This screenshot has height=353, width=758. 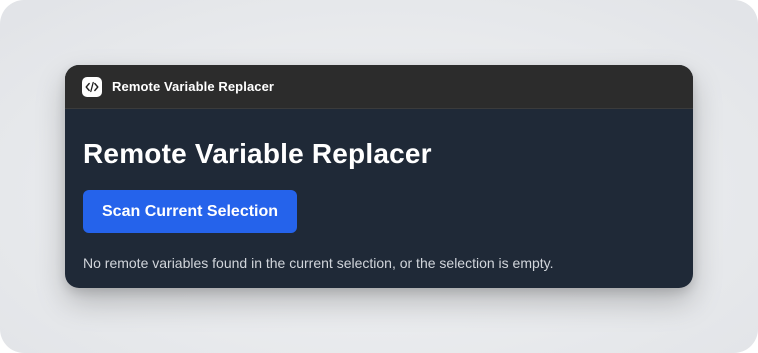 I want to click on window-title: Remote Variable Replacer, so click(x=193, y=86).